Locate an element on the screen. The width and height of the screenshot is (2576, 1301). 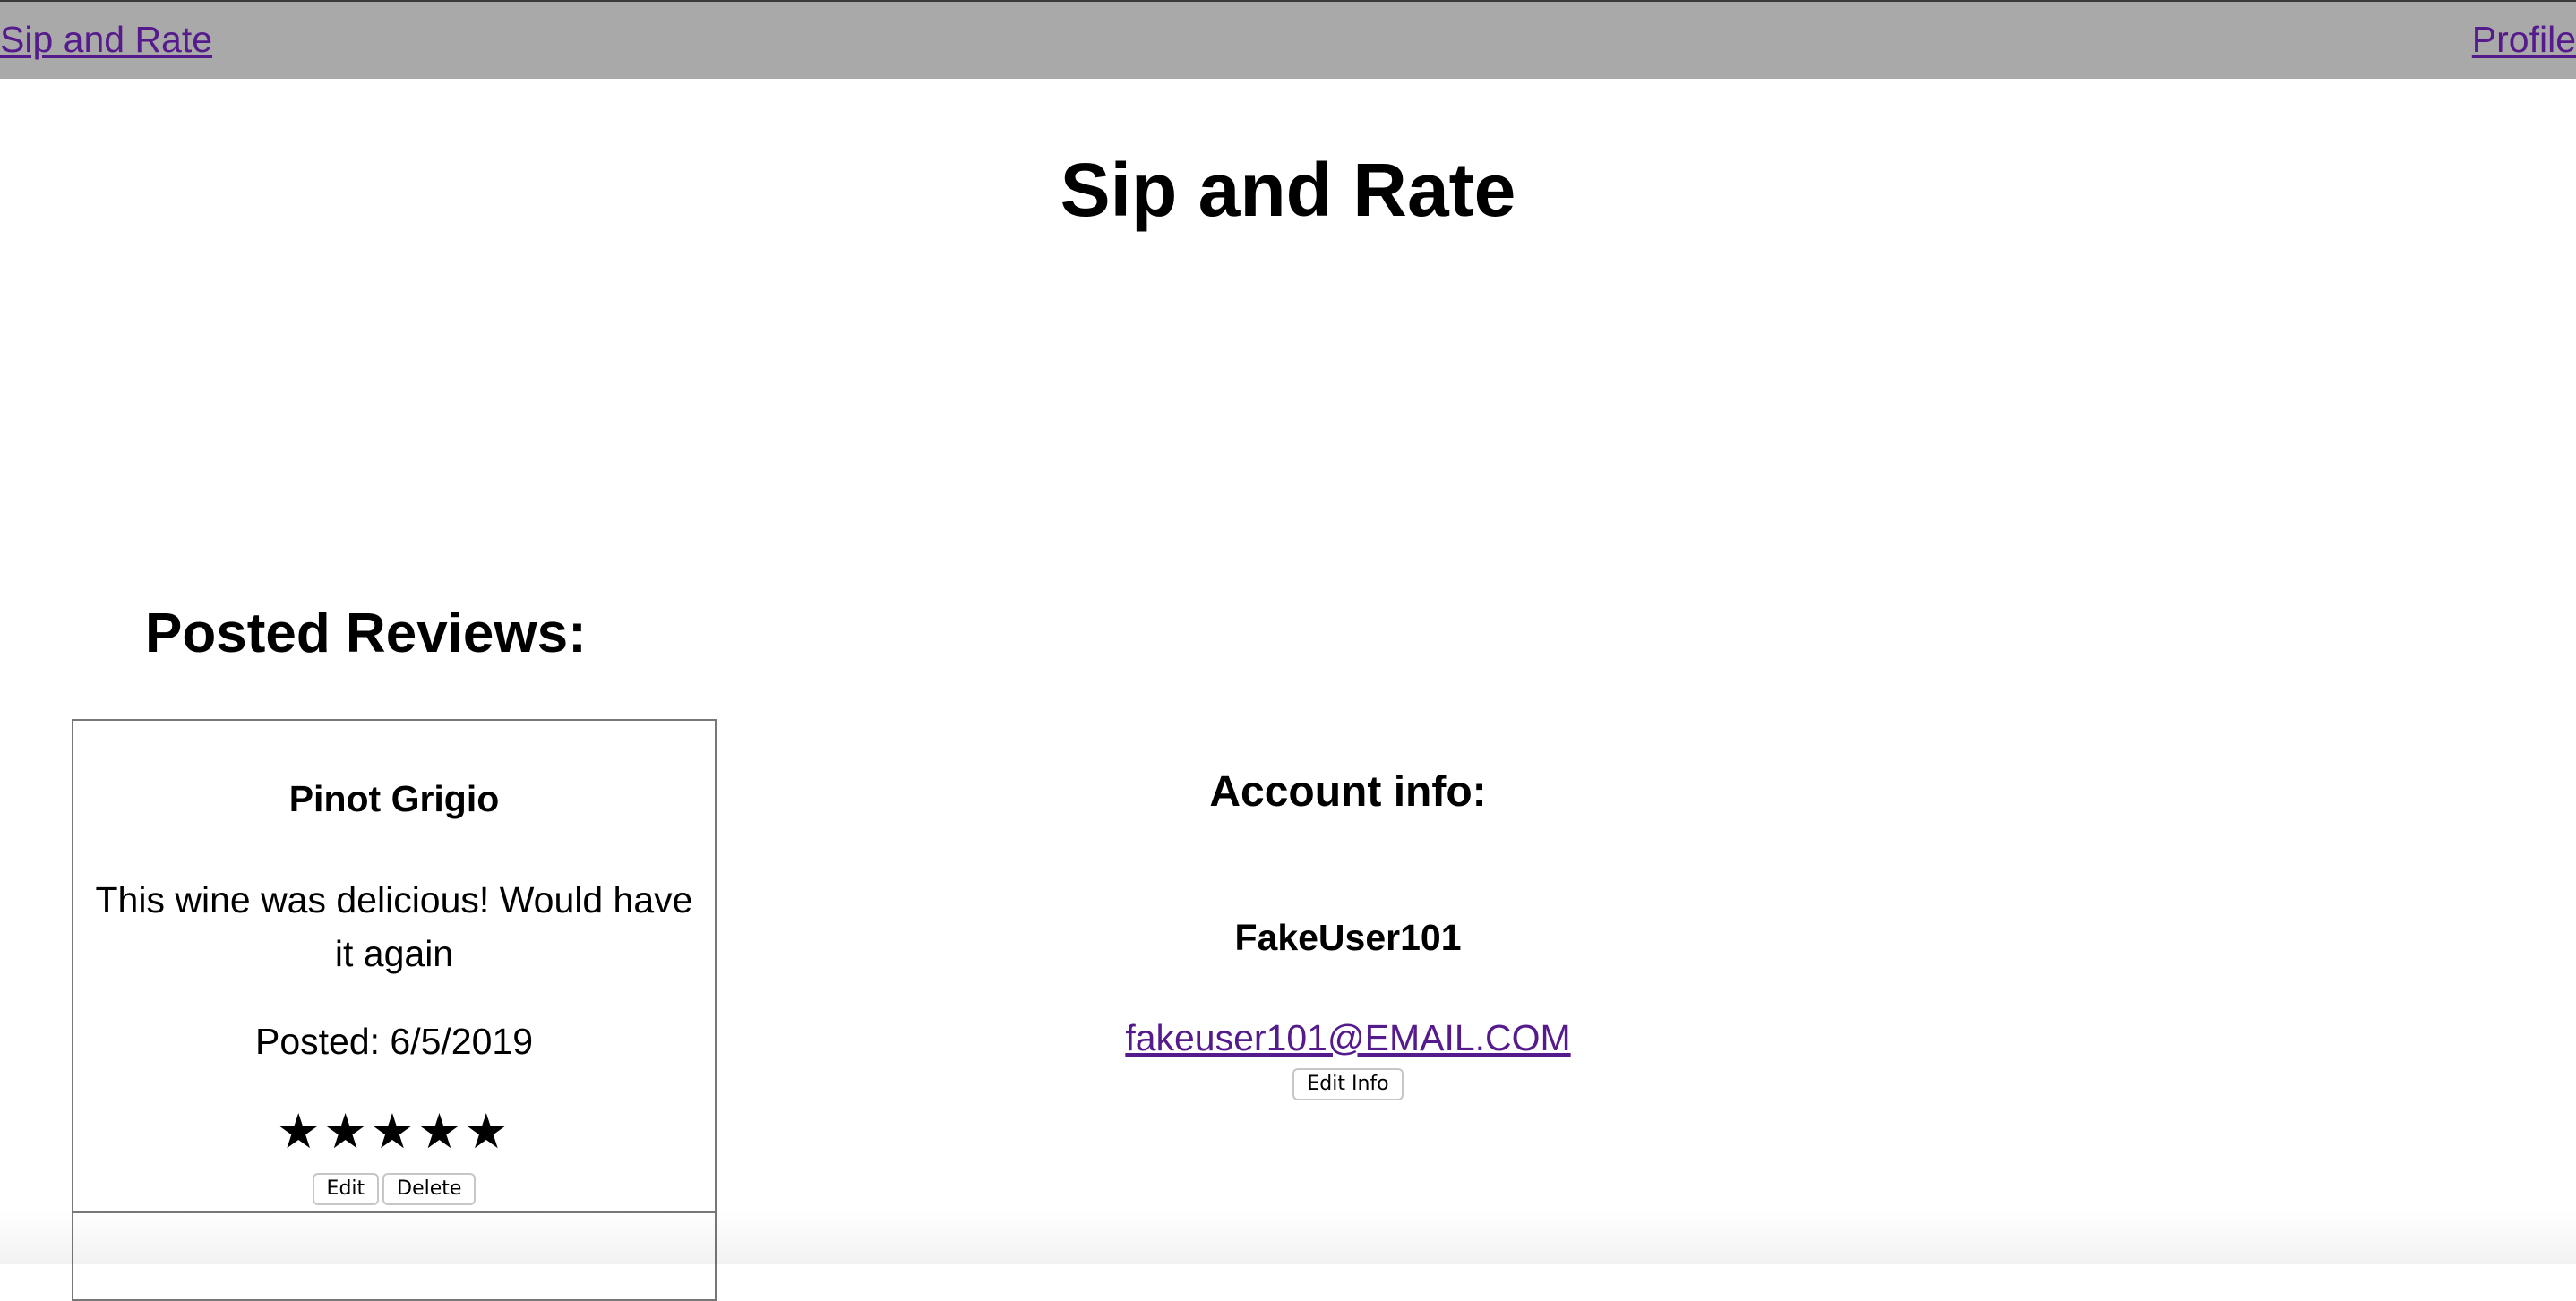
posted-reviews-heading: Posted Reviews: is located at coordinates (366, 633).